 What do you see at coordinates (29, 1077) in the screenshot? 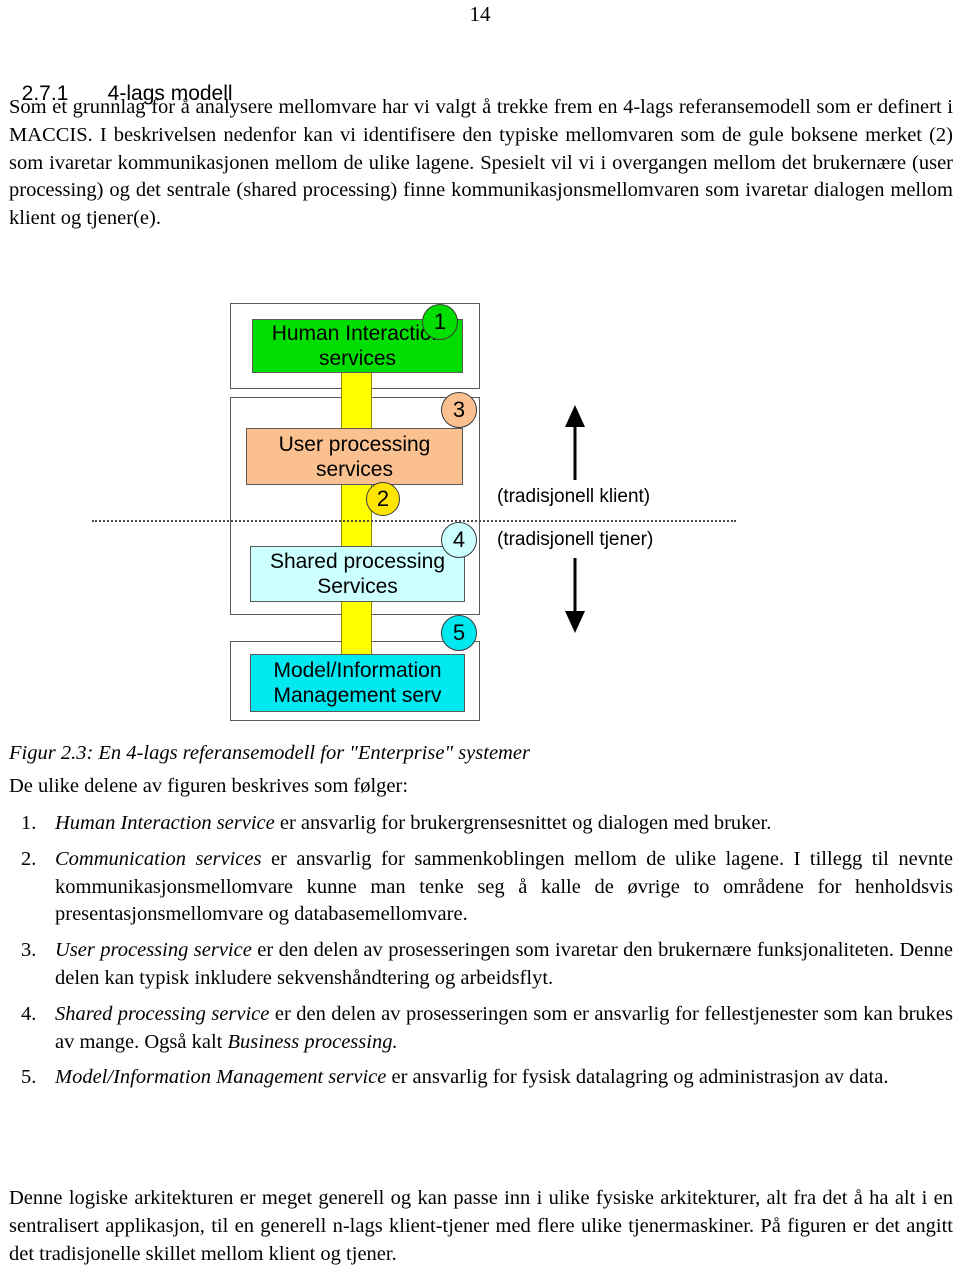
I see `list-item-marker: 5.` at bounding box center [29, 1077].